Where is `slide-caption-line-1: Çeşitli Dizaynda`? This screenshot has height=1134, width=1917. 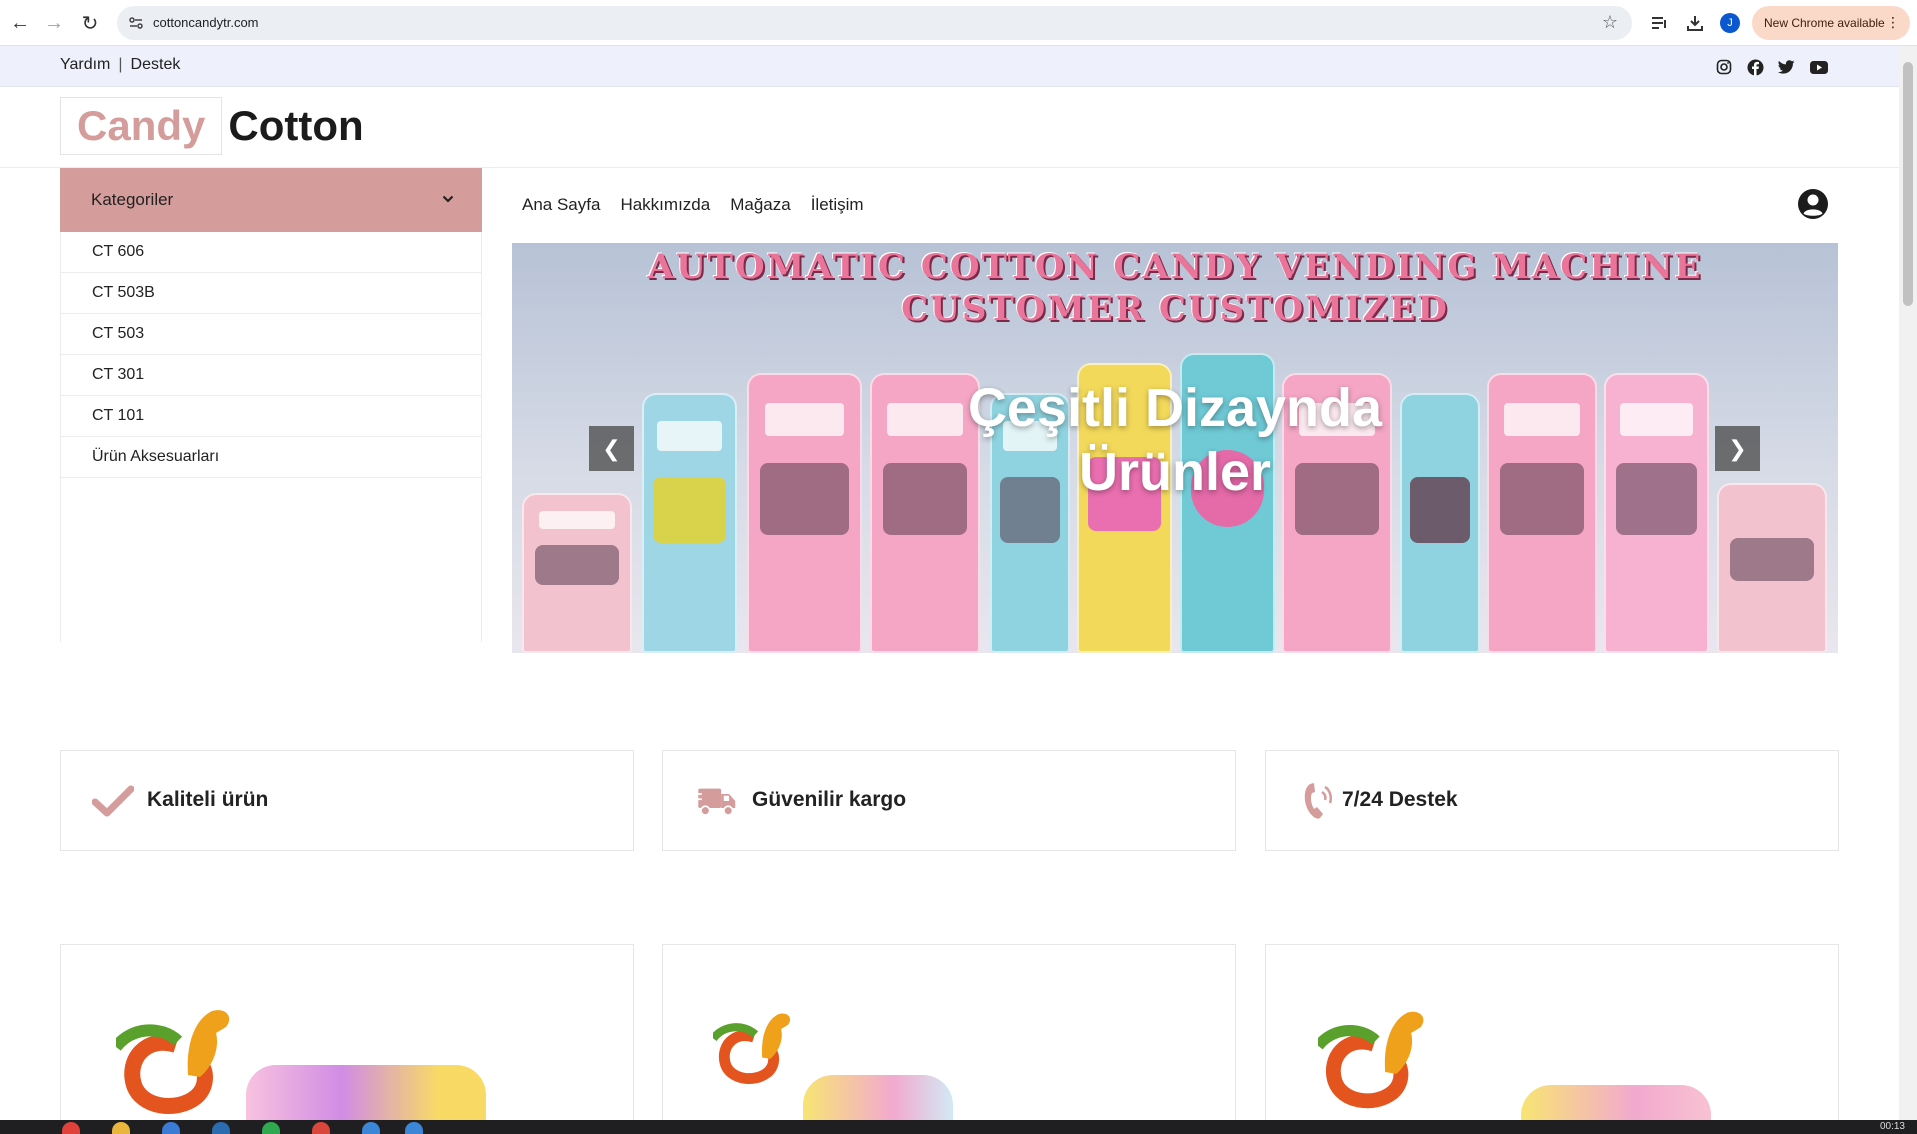 slide-caption-line-1: Çeşitli Dizaynda is located at coordinates (1175, 408).